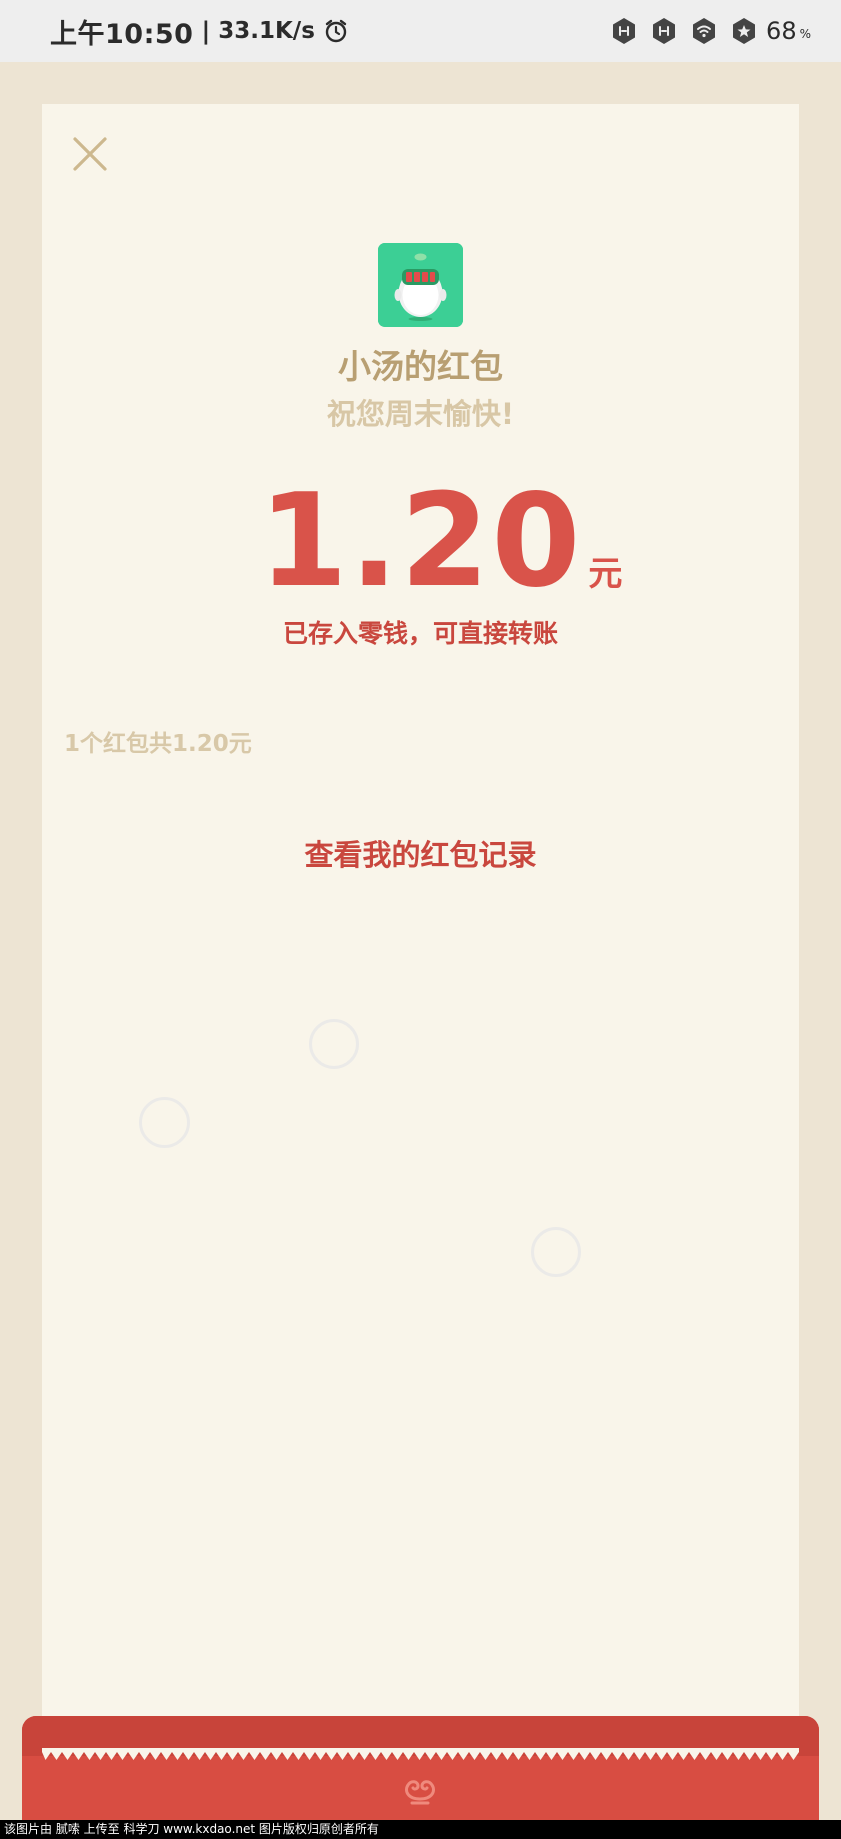 Image resolution: width=841 pixels, height=1839 pixels. I want to click on amount-value: 1.20, so click(420, 541).